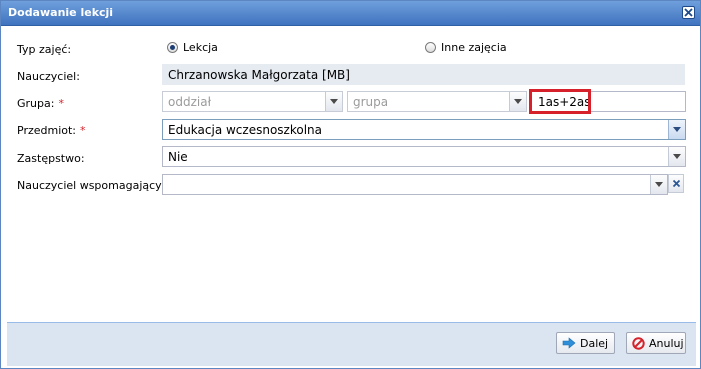 This screenshot has height=369, width=701. I want to click on teacher-label: Nauczyciel:, so click(48, 76).